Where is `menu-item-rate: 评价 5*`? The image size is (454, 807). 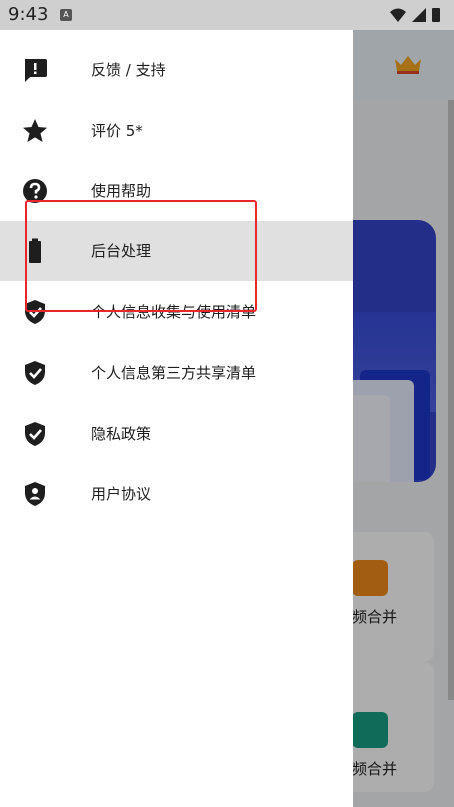 menu-item-rate: 评价 5* is located at coordinates (176, 131).